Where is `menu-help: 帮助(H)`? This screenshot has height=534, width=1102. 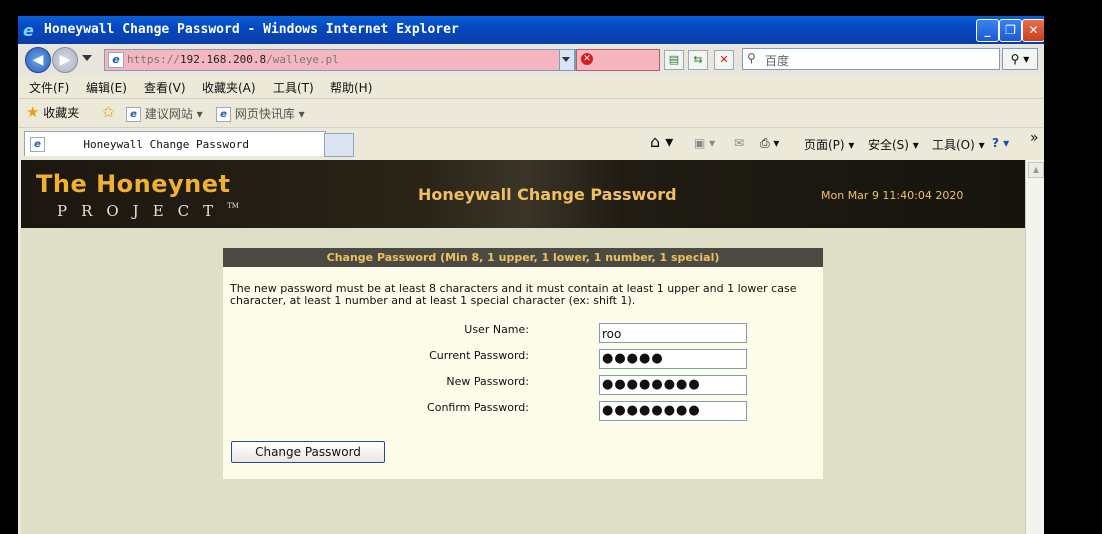
menu-help: 帮助(H) is located at coordinates (351, 87).